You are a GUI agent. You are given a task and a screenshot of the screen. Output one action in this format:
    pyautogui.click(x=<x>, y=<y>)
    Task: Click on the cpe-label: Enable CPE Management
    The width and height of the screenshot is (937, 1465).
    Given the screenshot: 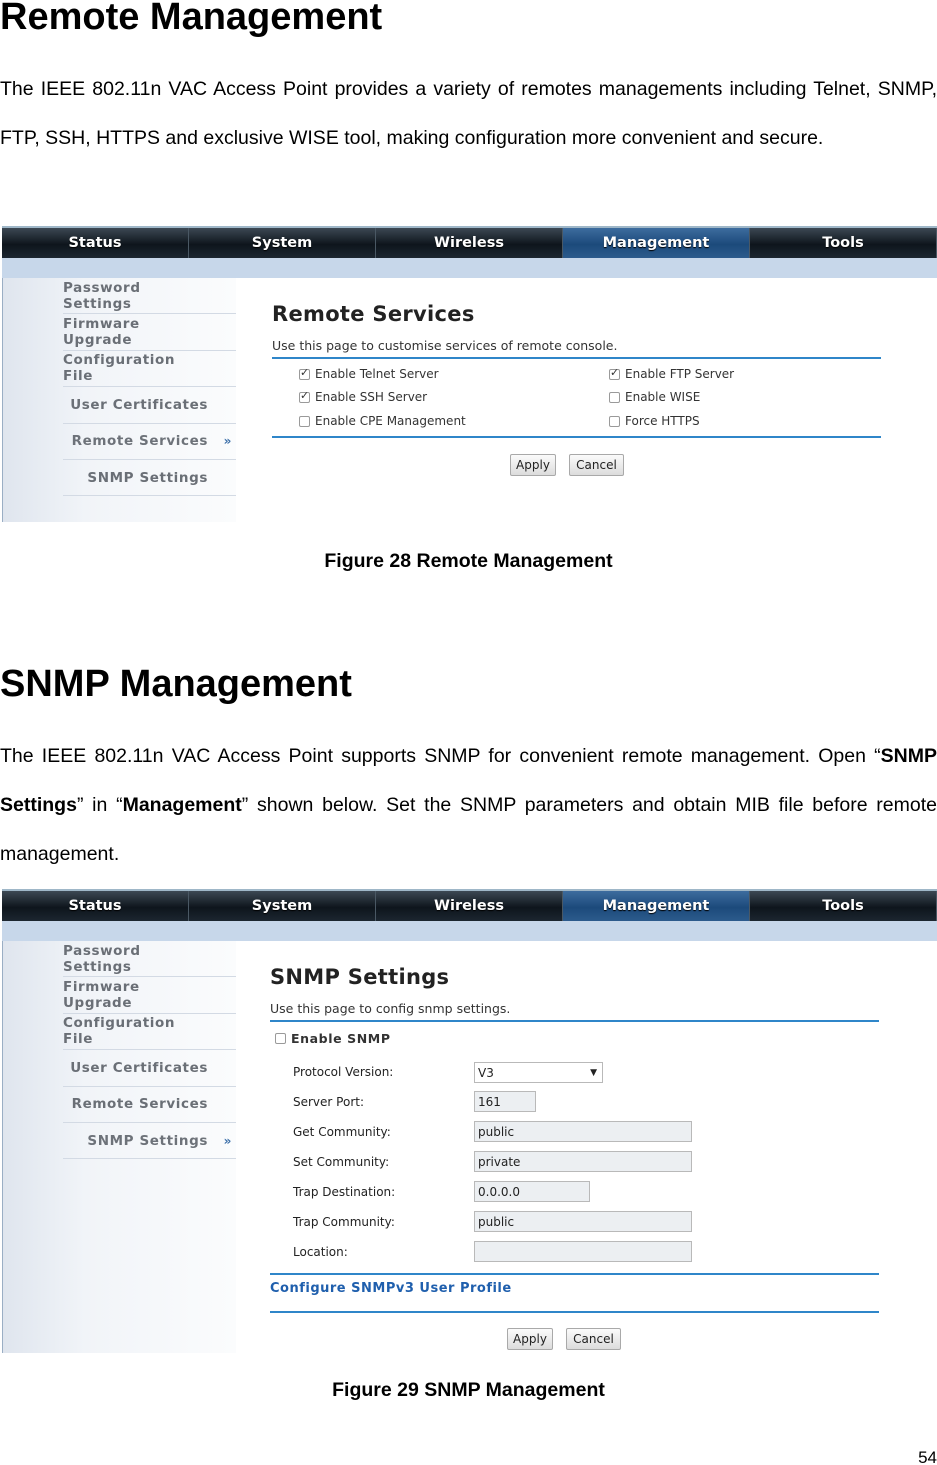 What is the action you would take?
    pyautogui.click(x=390, y=421)
    